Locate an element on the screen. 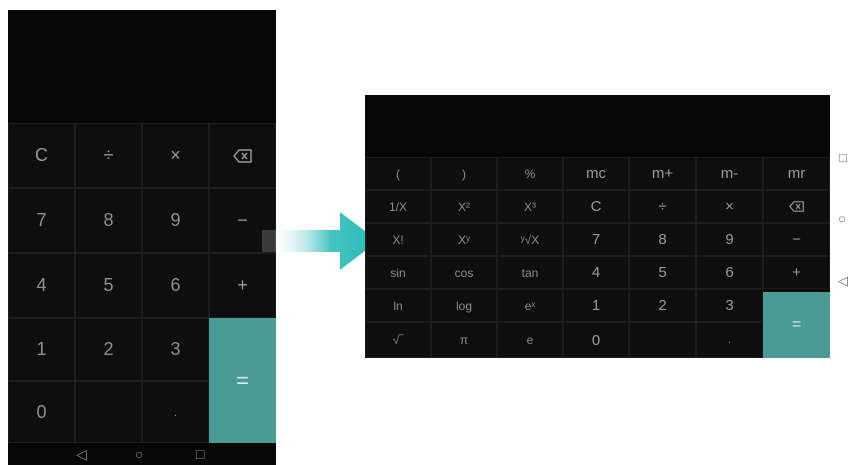 The image size is (852, 465). reciprocal-button: 1/X is located at coordinates (398, 206).